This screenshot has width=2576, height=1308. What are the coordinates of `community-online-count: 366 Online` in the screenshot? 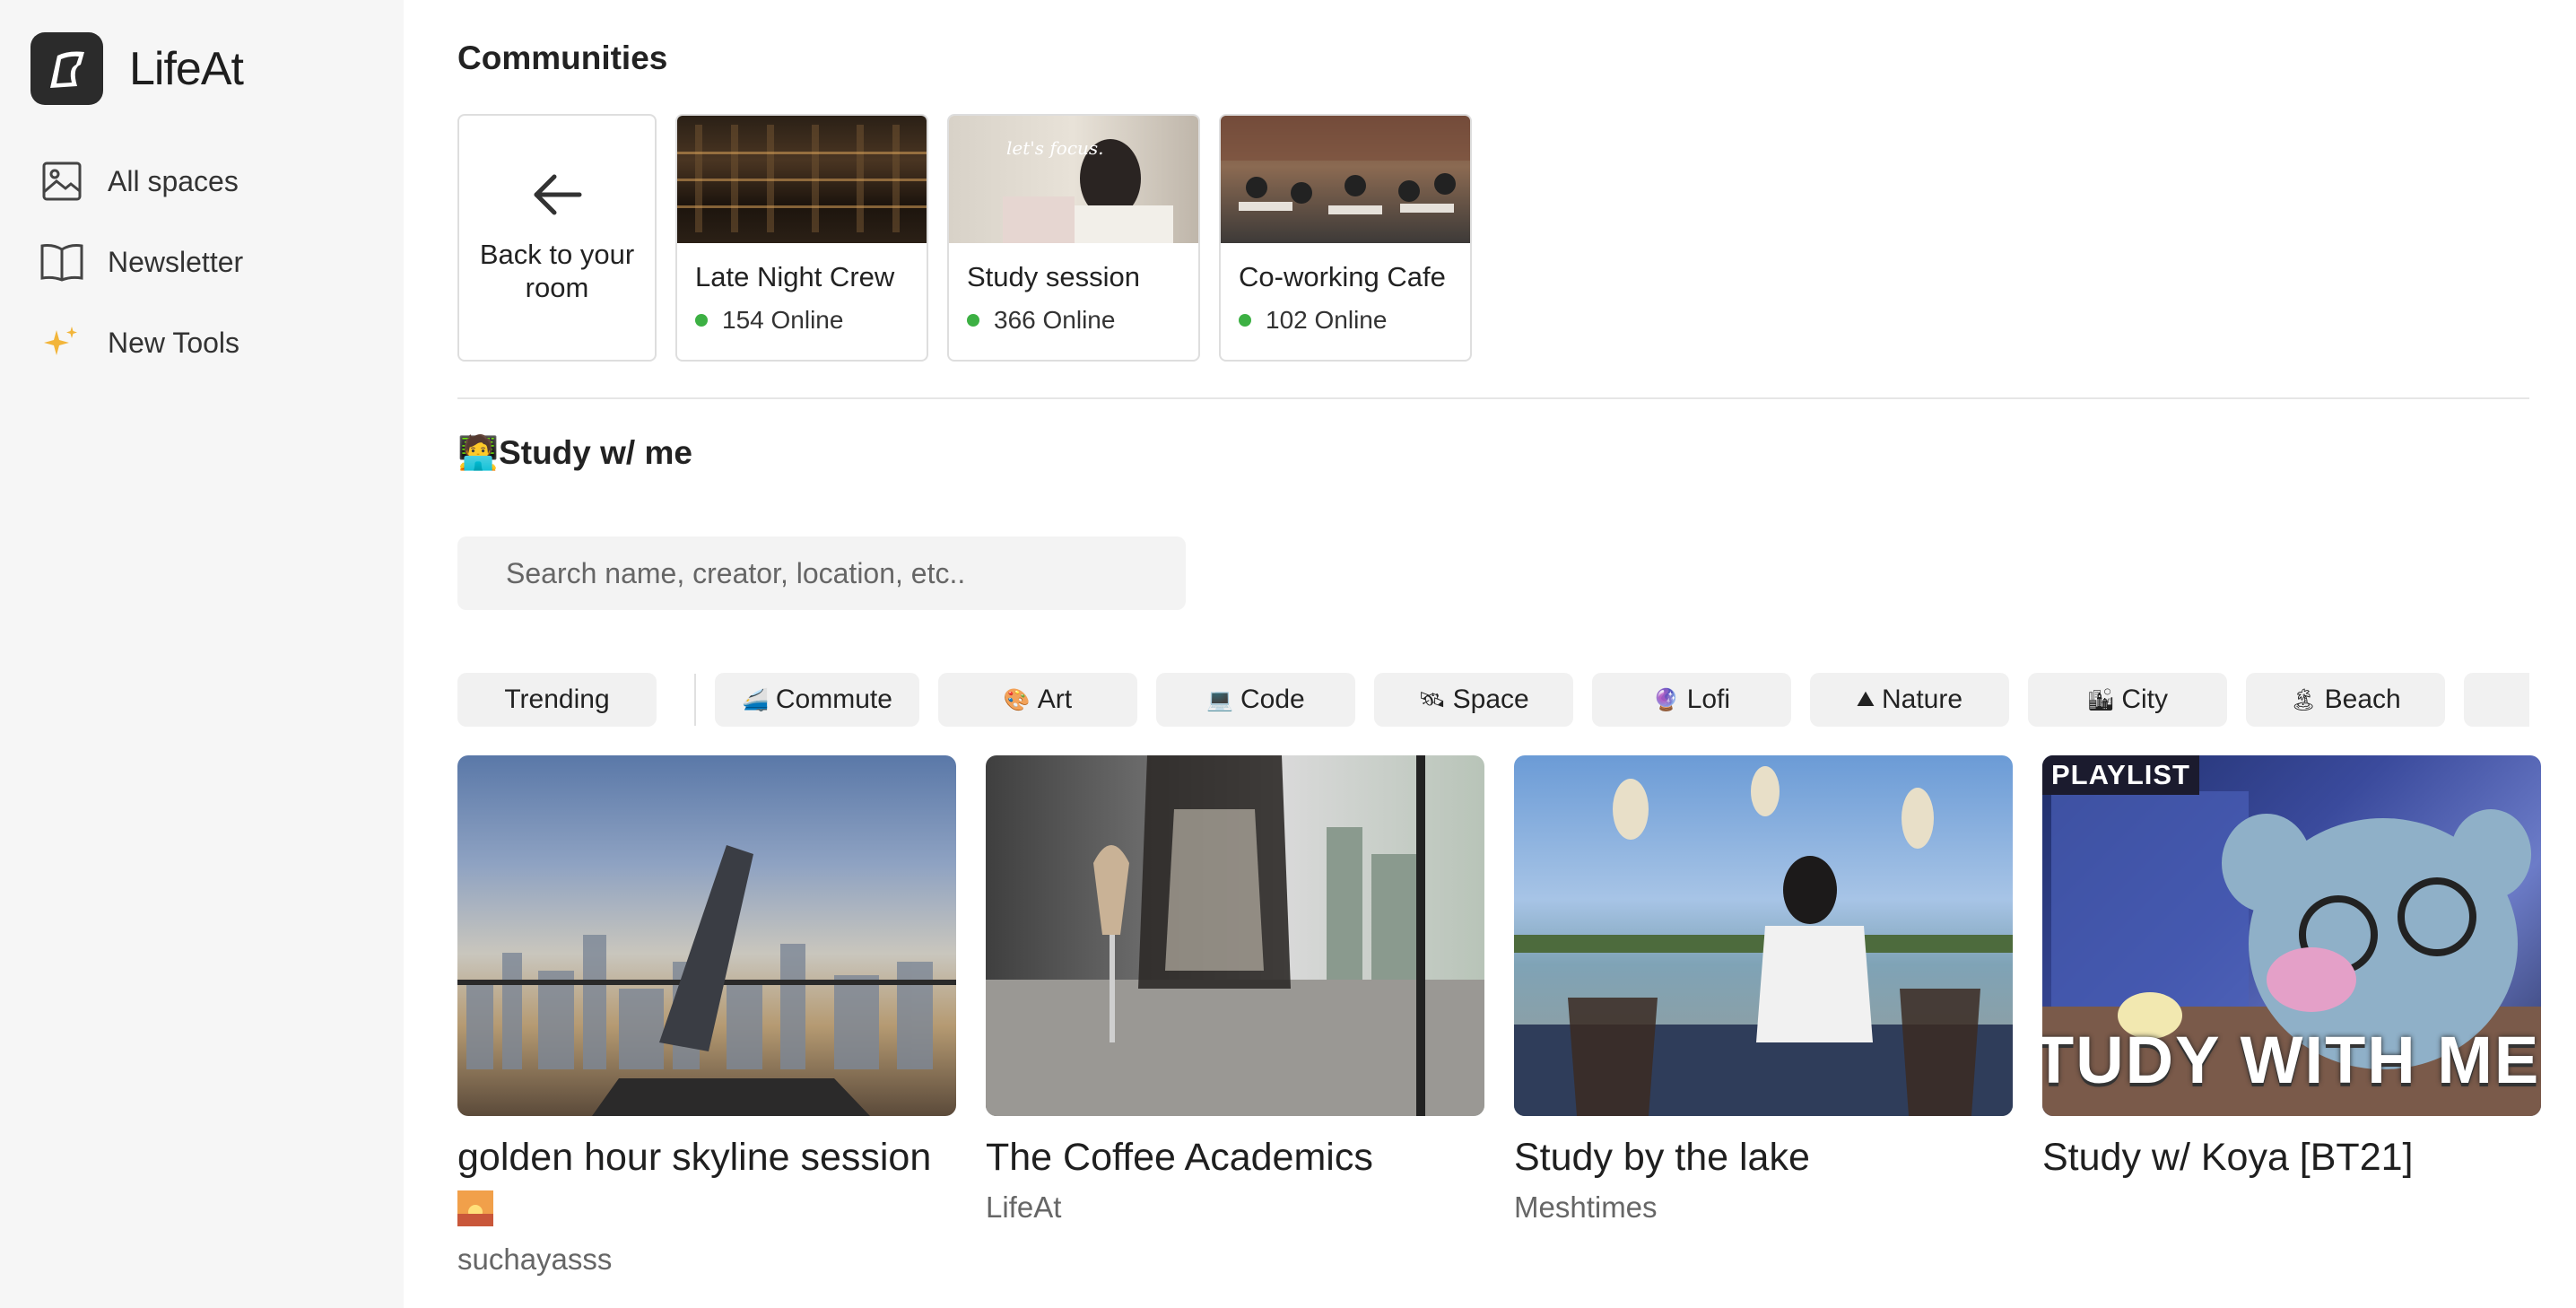 It's located at (1073, 314).